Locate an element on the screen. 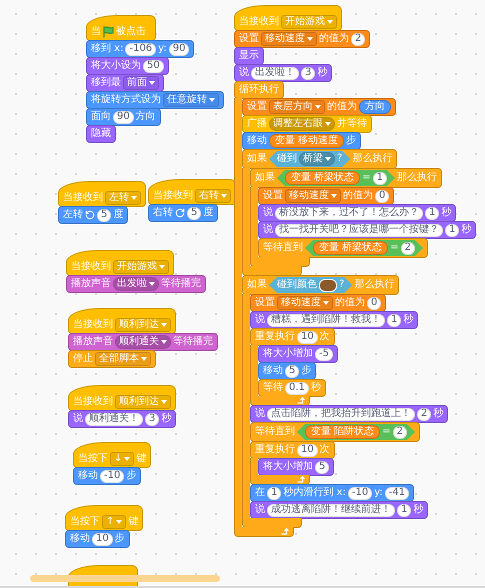 The image size is (485, 588). code-block: 右转 5 度 is located at coordinates (183, 213).